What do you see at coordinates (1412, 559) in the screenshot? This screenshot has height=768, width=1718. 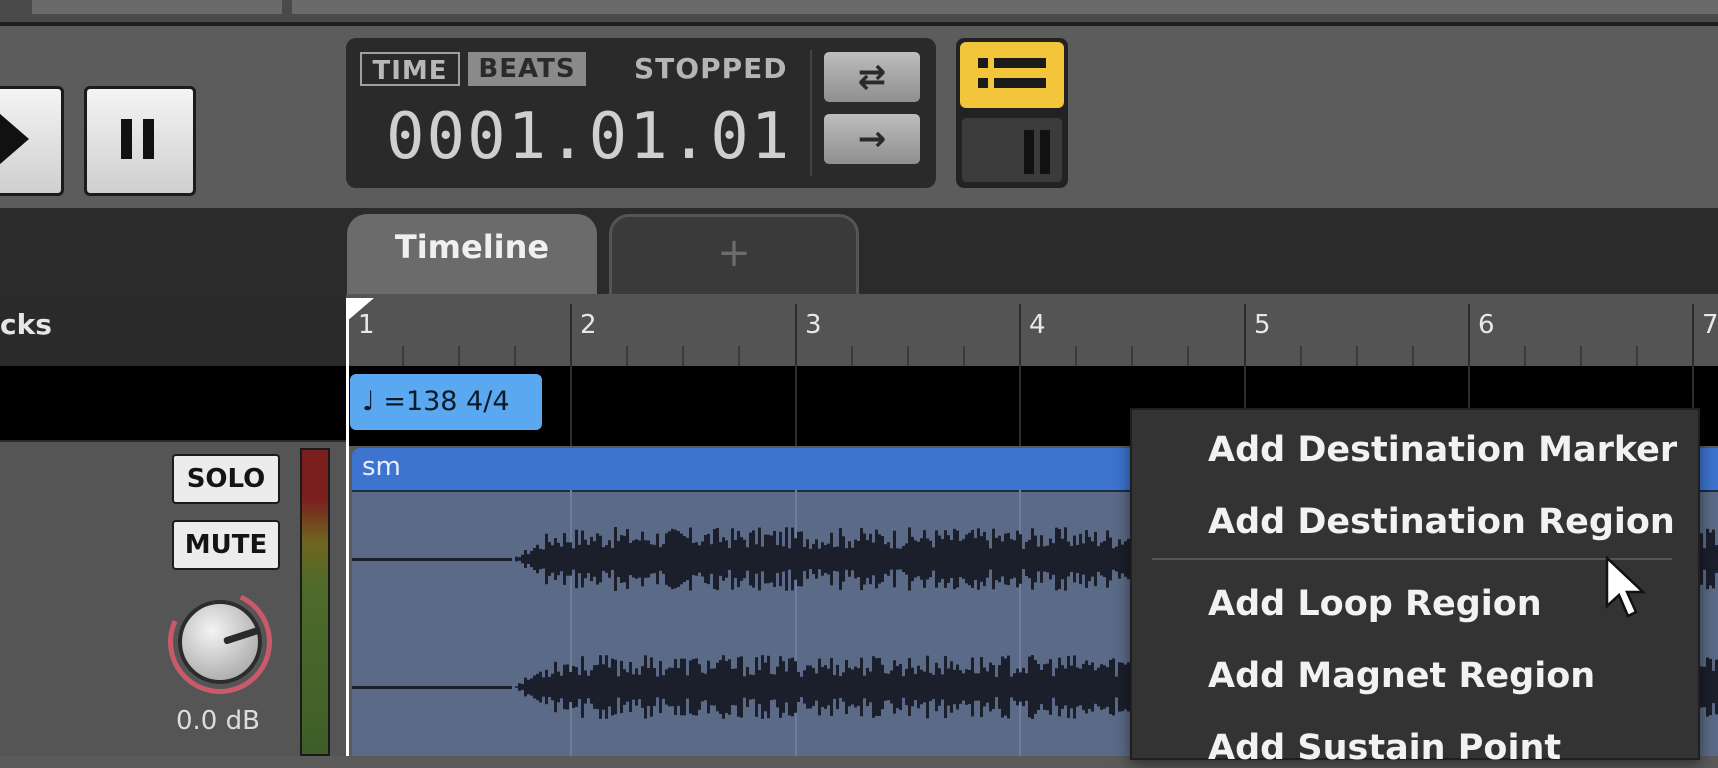 I see `menu-separator` at bounding box center [1412, 559].